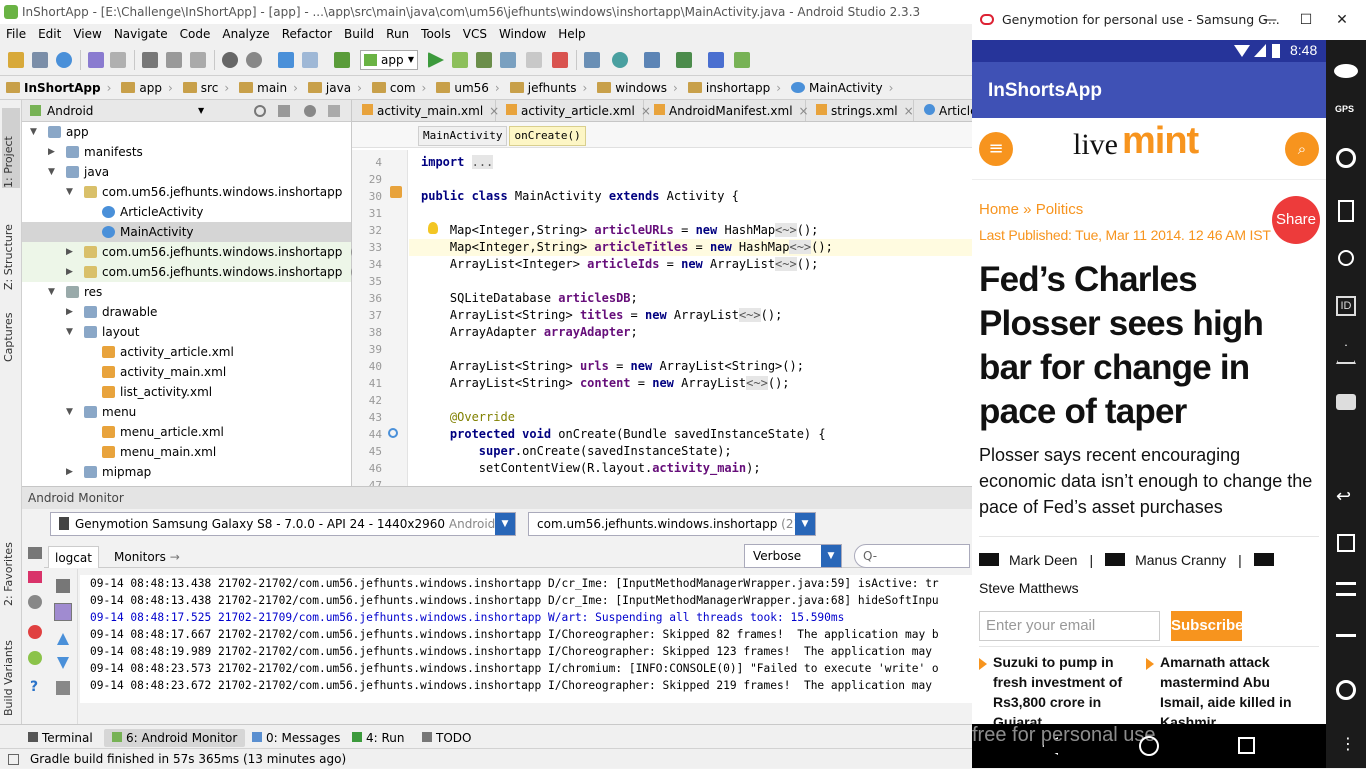  Describe the element at coordinates (245, 34) in the screenshot. I see `menu-analyze: Analyze` at that location.